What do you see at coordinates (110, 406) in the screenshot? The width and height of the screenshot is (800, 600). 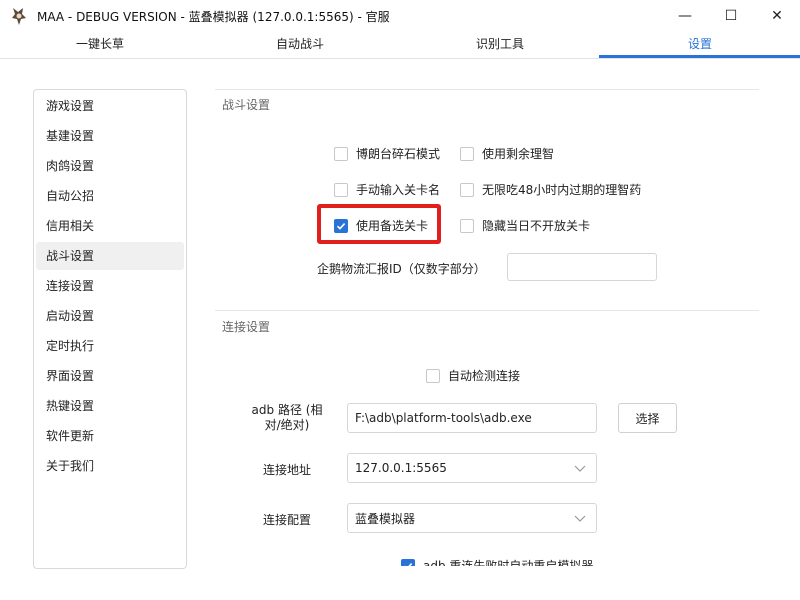 I see `sidebar-item-hotkeys: 热键设置` at bounding box center [110, 406].